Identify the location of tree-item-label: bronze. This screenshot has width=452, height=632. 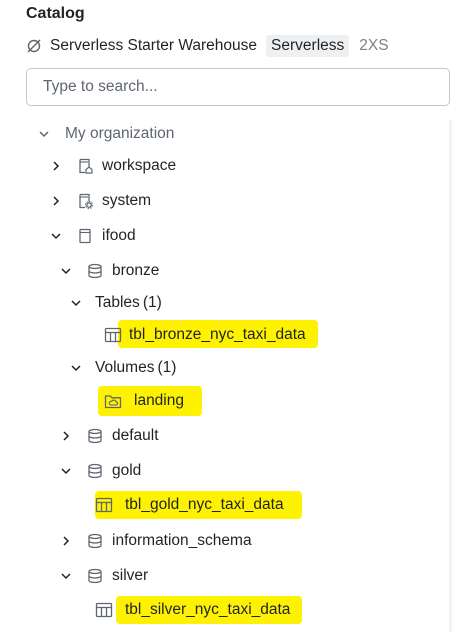
(136, 270).